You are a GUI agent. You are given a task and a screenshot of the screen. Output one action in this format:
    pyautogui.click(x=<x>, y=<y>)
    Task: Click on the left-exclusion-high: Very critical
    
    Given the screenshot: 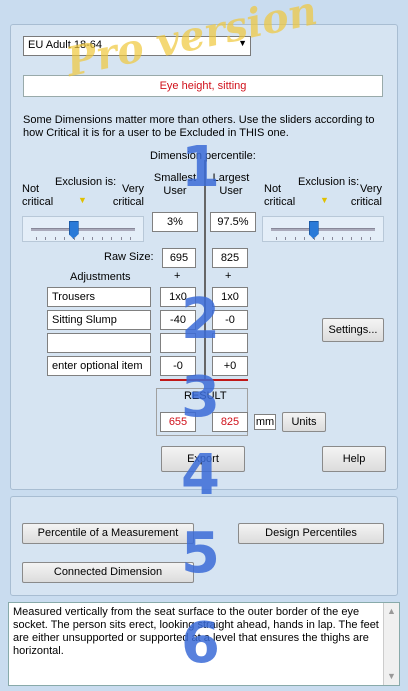 What is the action you would take?
    pyautogui.click(x=128, y=195)
    